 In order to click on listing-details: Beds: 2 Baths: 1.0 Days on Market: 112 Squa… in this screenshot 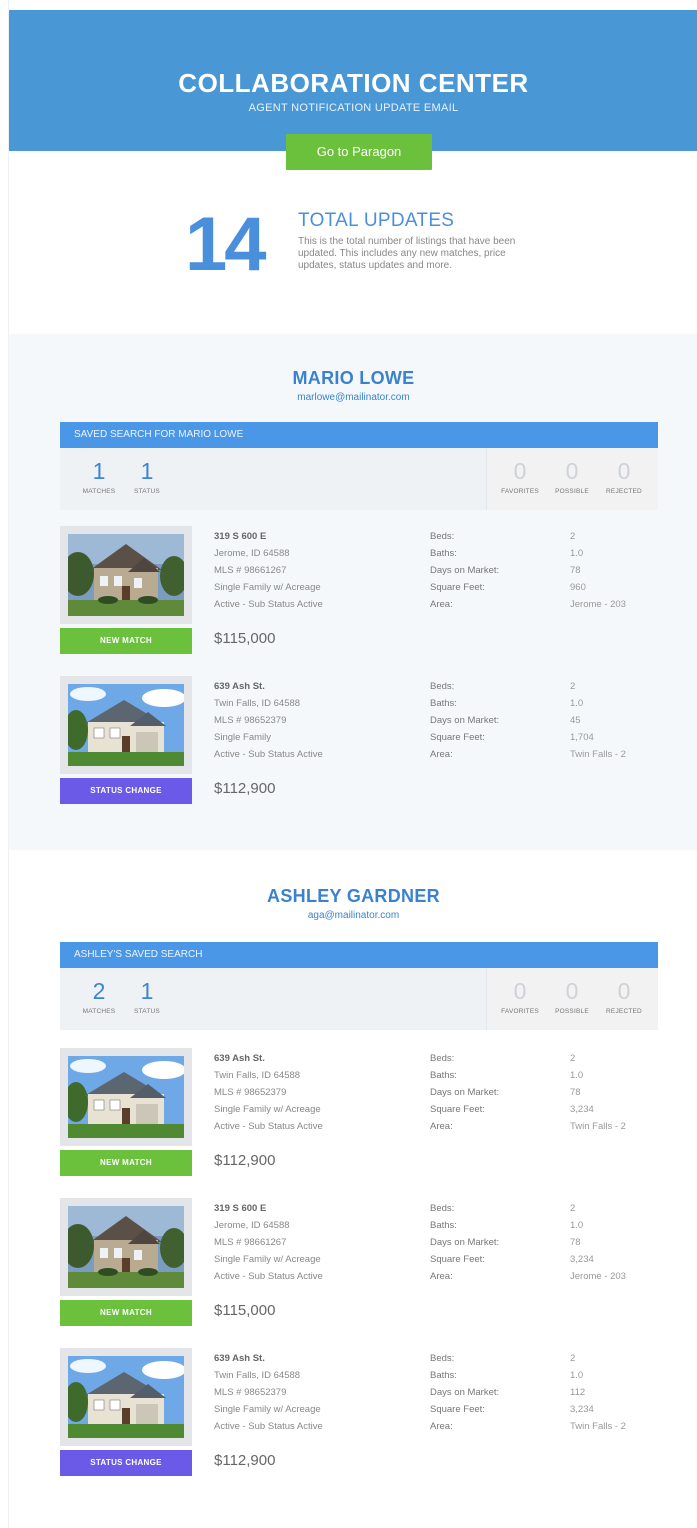, I will do `click(545, 1392)`.